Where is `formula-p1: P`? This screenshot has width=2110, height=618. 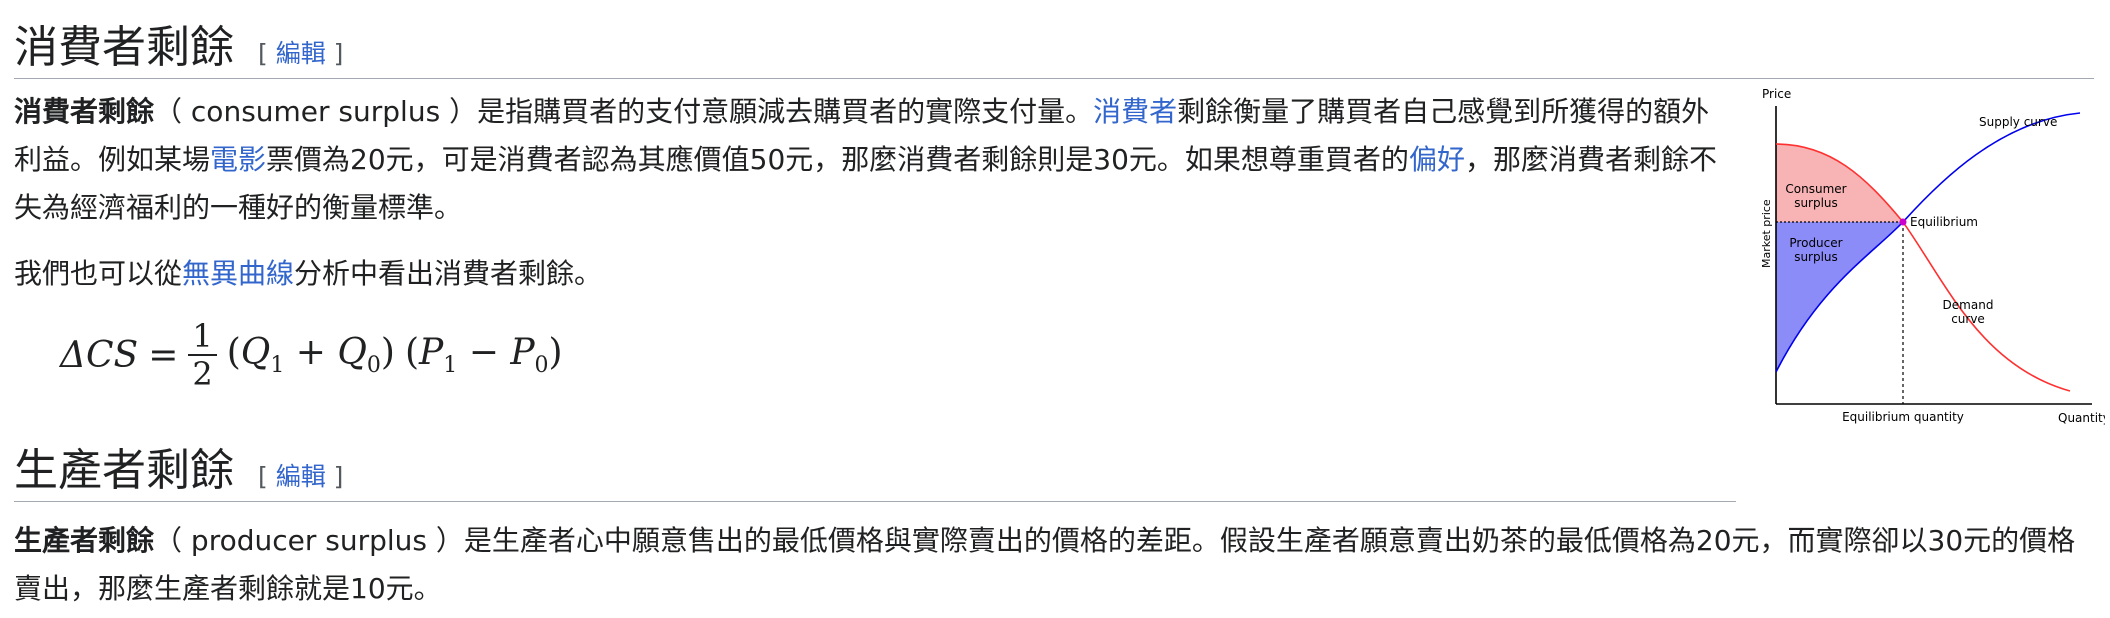
formula-p1: P is located at coordinates (431, 352).